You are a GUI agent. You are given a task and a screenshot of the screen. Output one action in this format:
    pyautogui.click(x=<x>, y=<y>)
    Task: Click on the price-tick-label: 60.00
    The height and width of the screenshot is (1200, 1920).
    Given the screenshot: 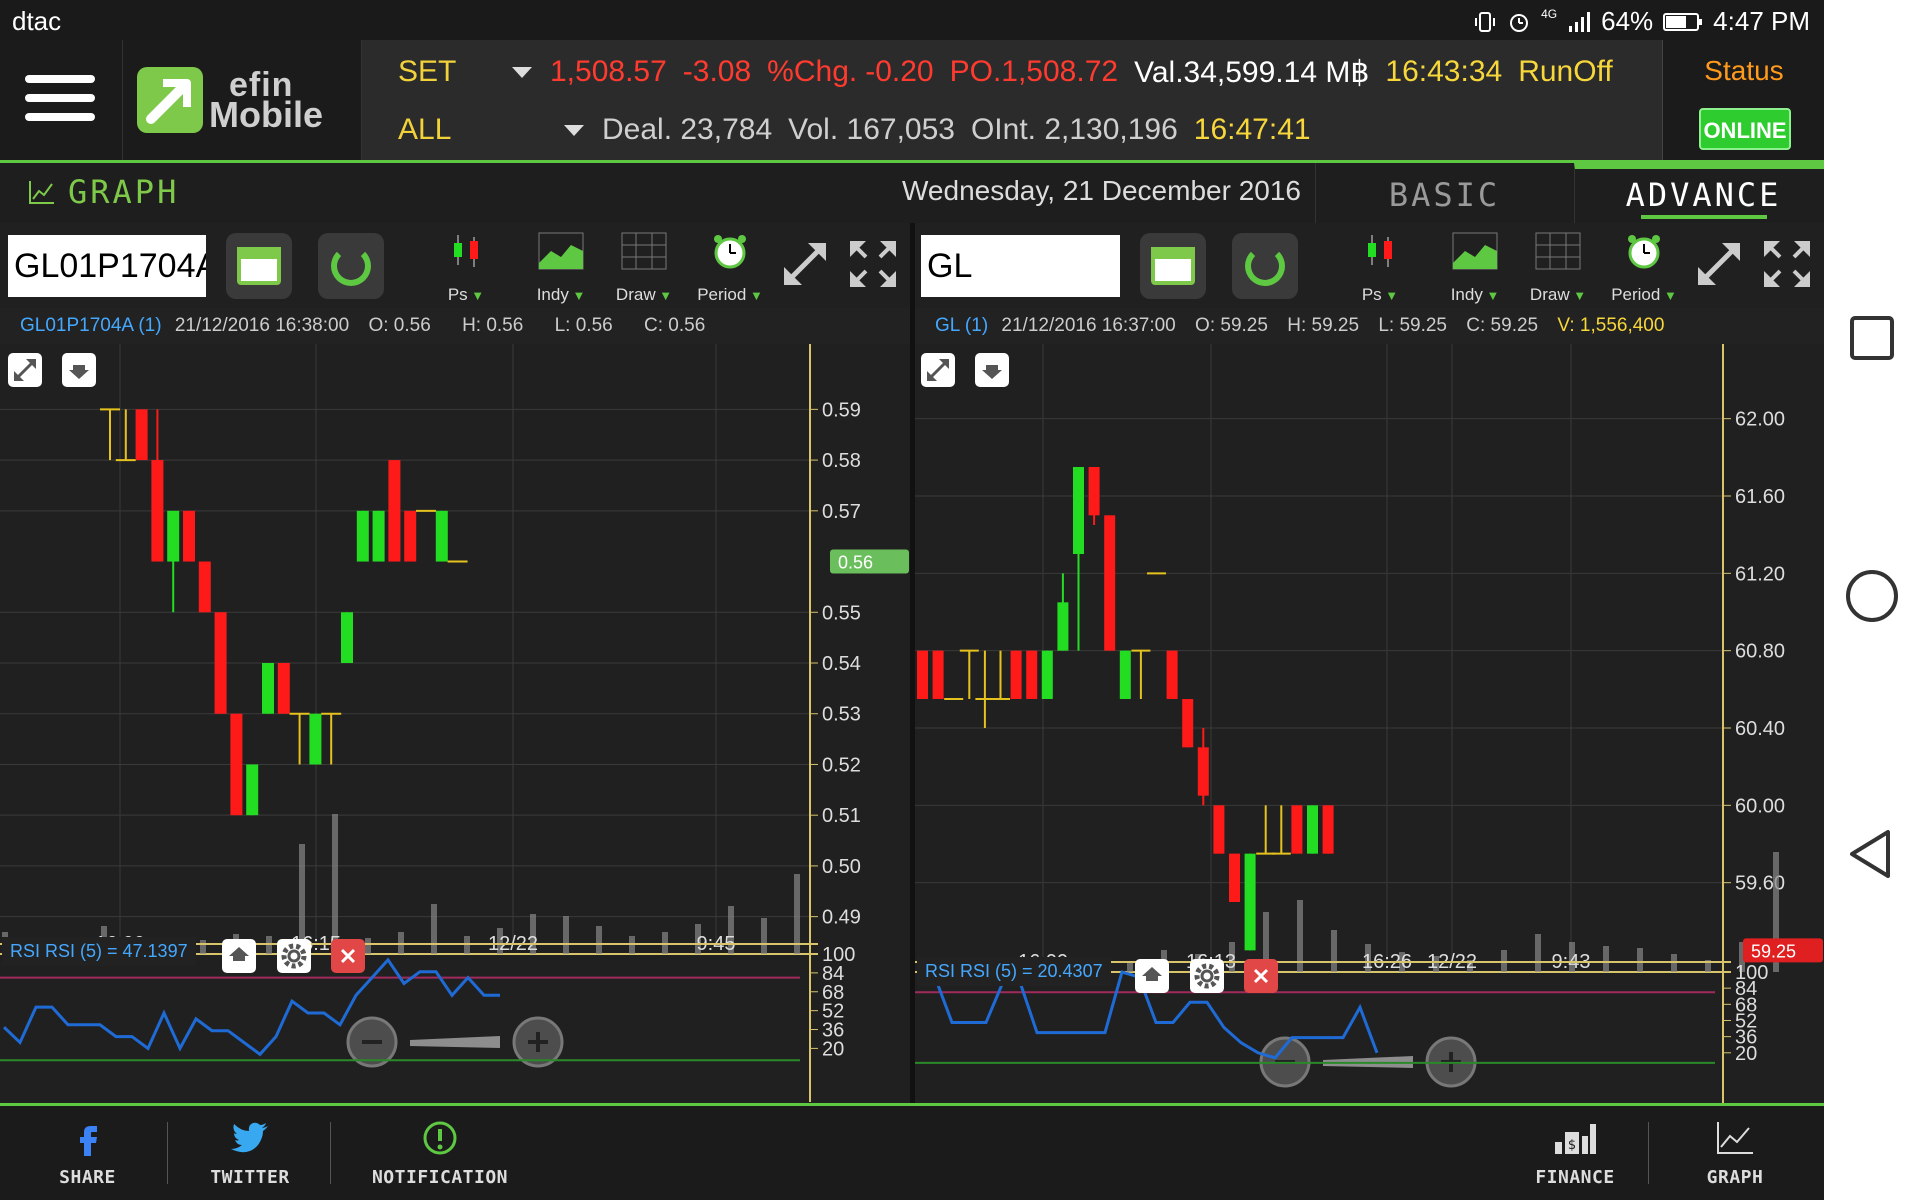 What is the action you would take?
    pyautogui.click(x=1760, y=806)
    